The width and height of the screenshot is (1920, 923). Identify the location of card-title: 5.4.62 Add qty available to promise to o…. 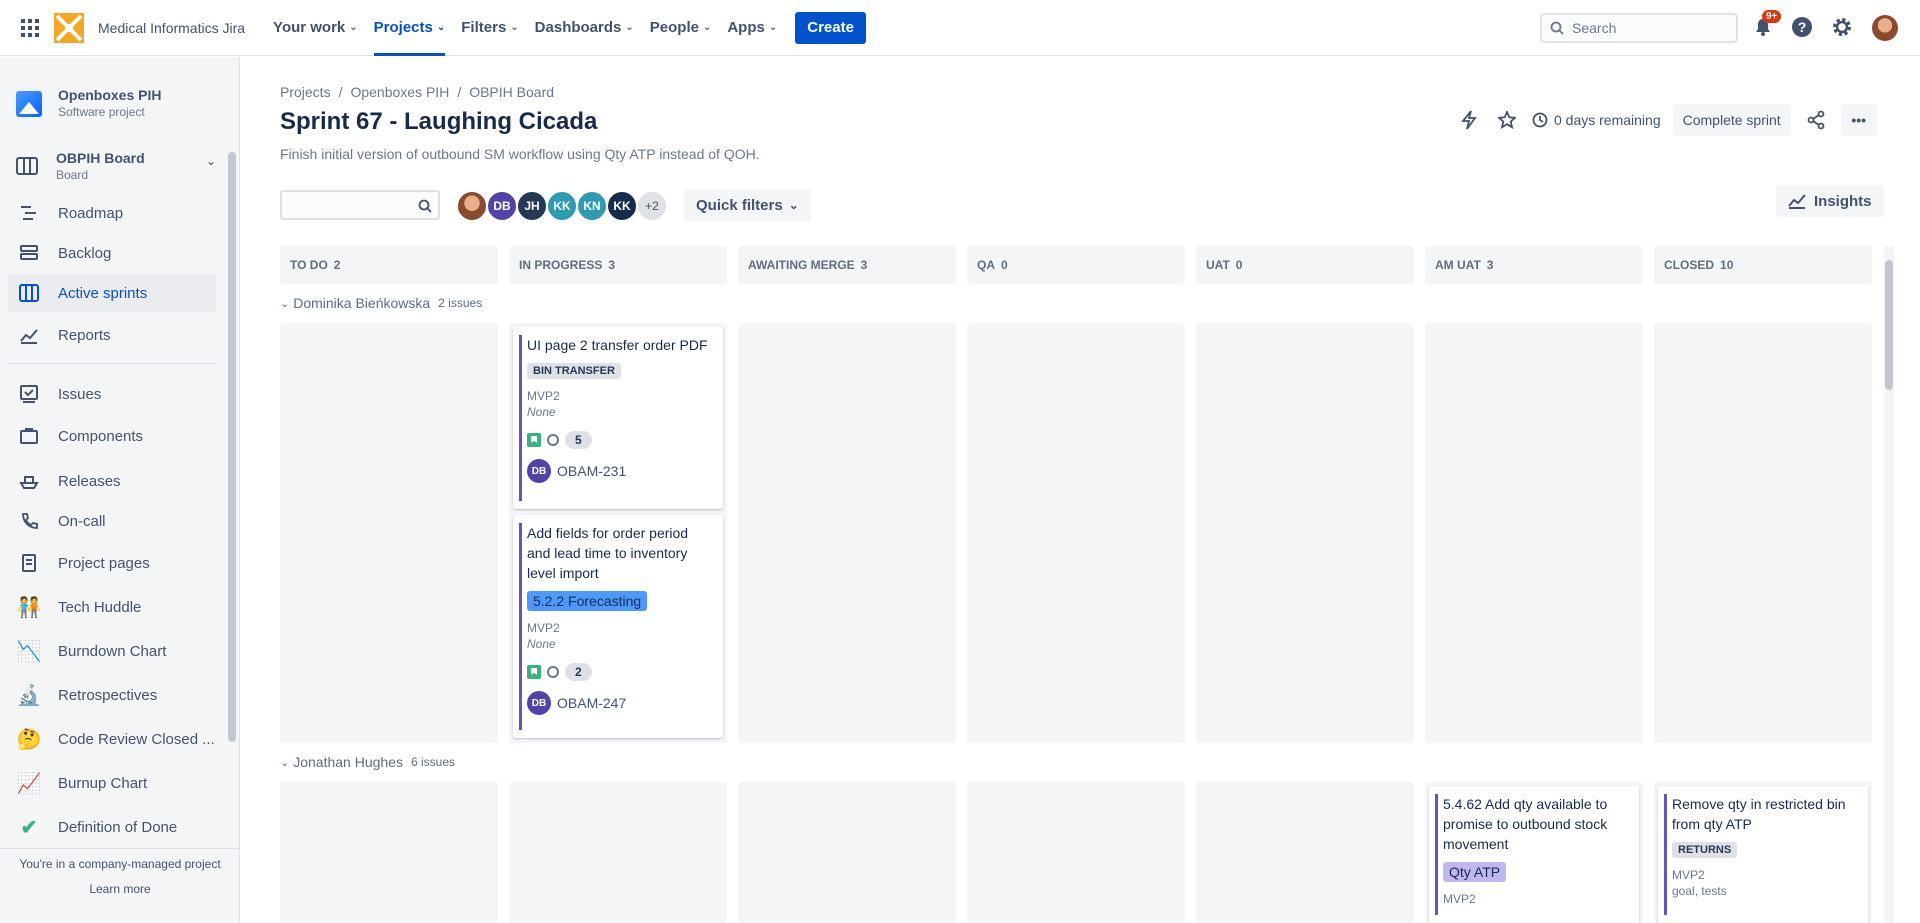
(1525, 824).